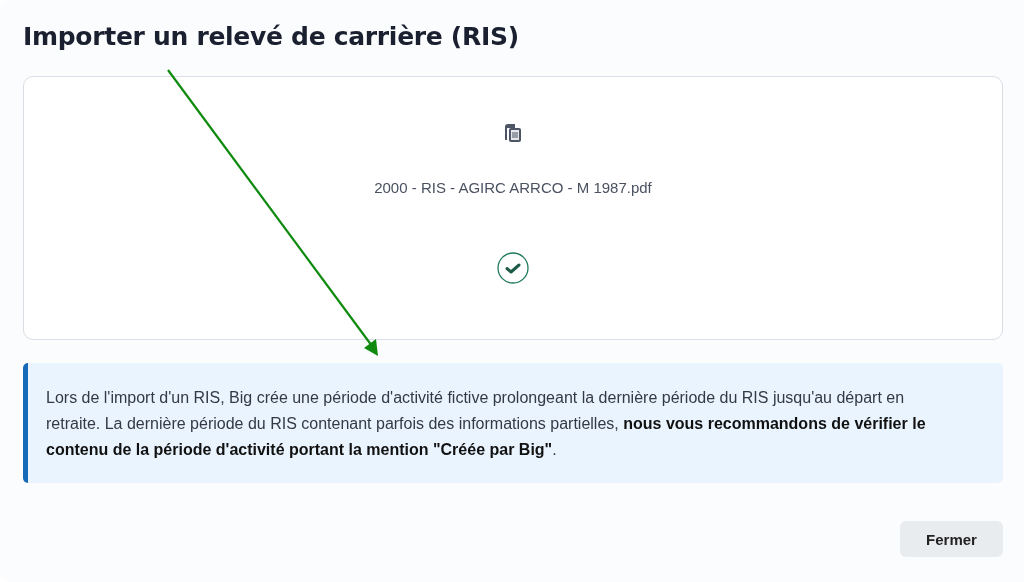 Image resolution: width=1024 pixels, height=582 pixels. What do you see at coordinates (513, 187) in the screenshot?
I see `file-name: 2000 - RIS - AGIRC ARRCO - M 1987.pdf` at bounding box center [513, 187].